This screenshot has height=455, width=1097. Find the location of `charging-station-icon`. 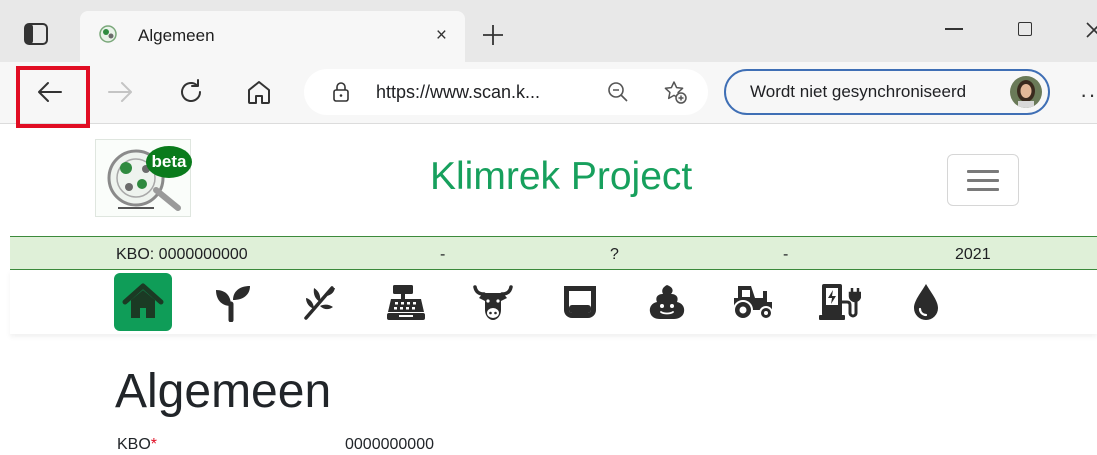

charging-station-icon is located at coordinates (840, 302).